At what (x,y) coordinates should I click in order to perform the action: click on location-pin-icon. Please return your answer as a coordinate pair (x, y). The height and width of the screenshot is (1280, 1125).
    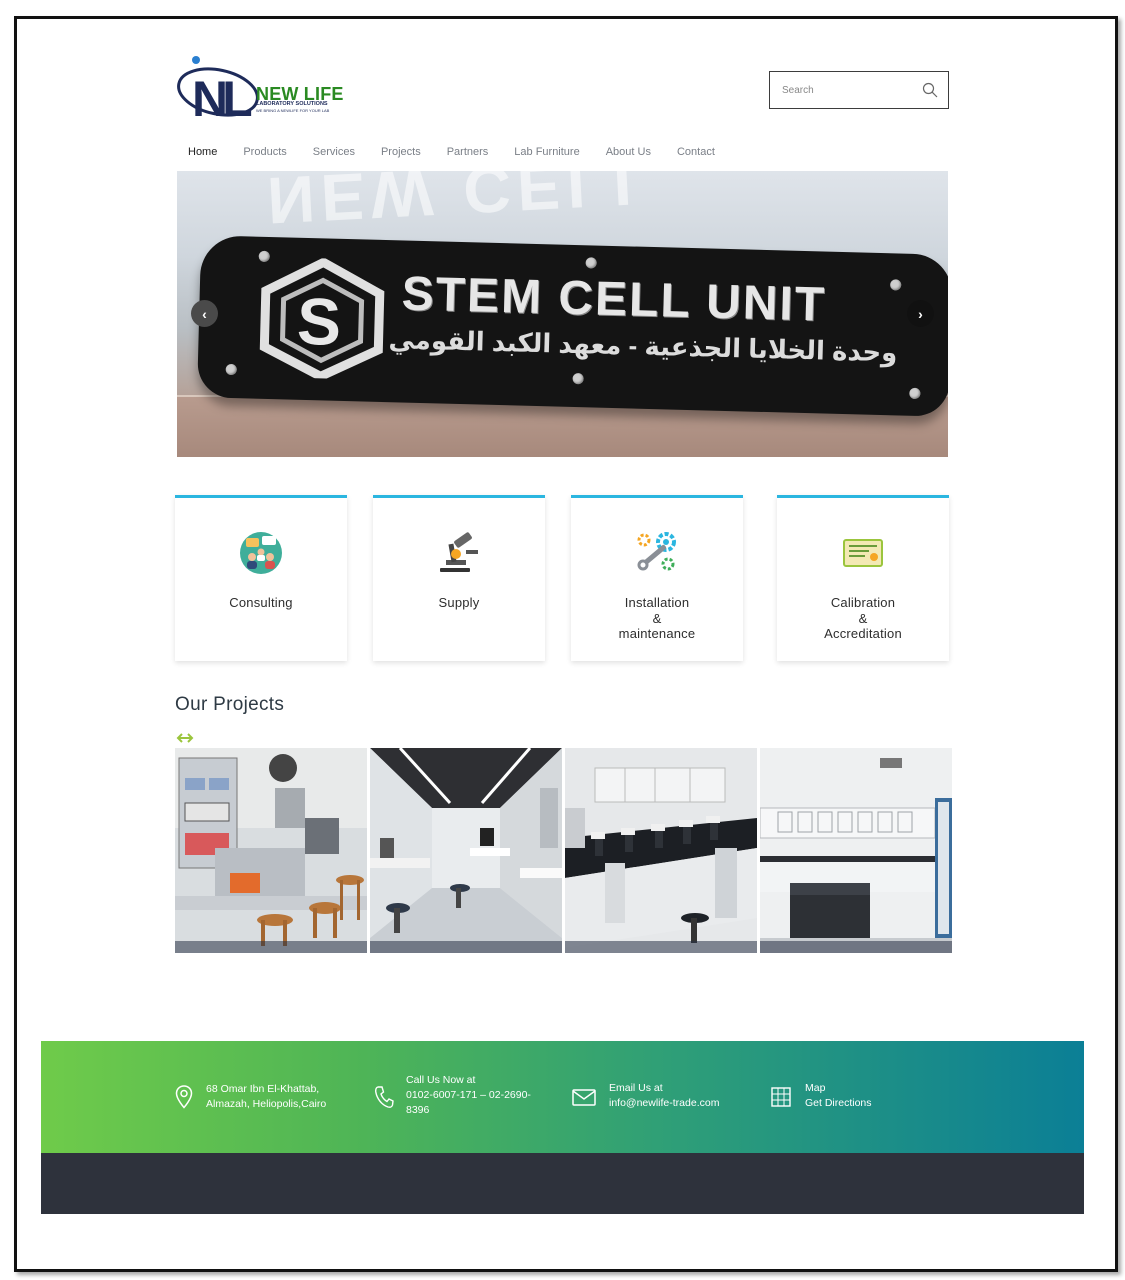
    Looking at the image, I should click on (184, 1097).